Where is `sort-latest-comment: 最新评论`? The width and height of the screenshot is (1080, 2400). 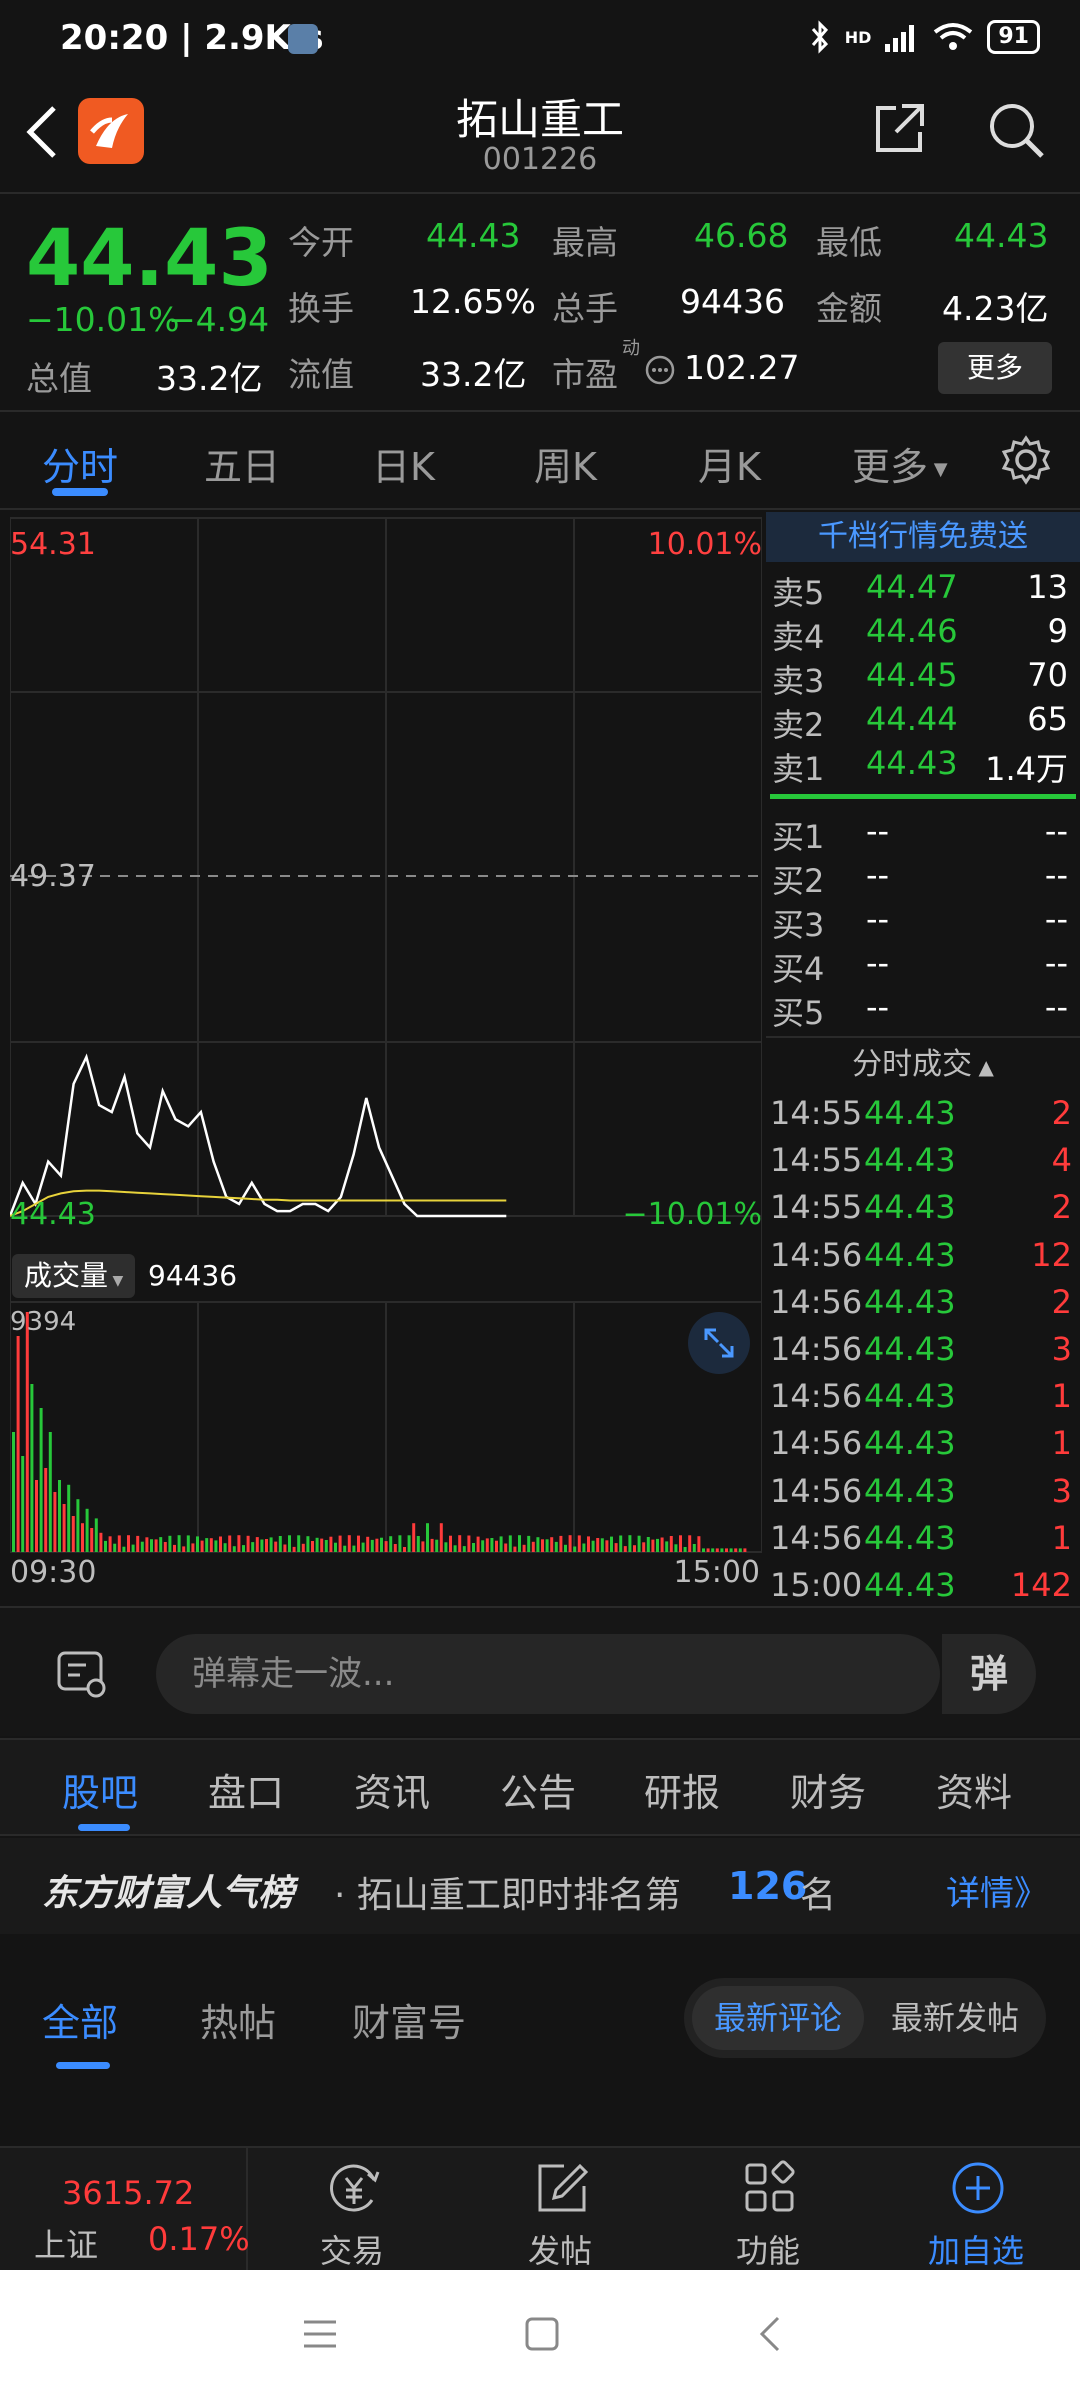
sort-latest-comment: 最新评论 is located at coordinates (778, 2018).